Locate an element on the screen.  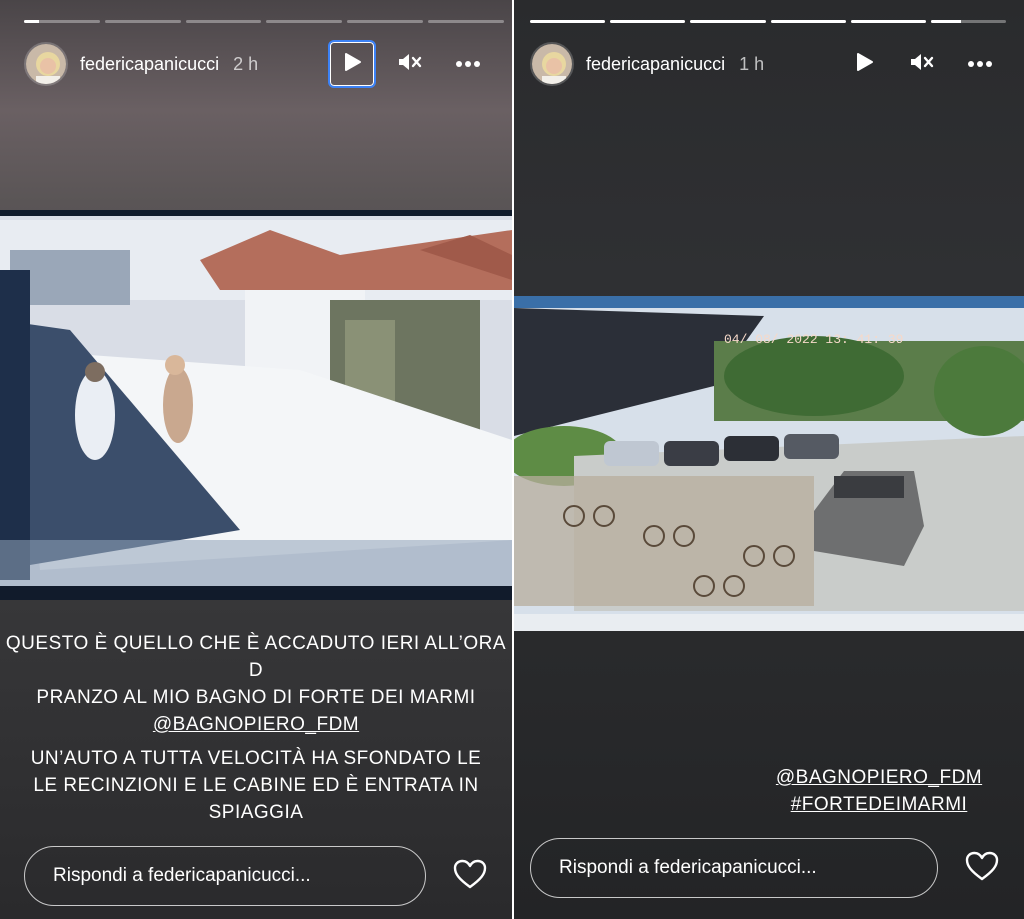
story-tags: @BAGNOPIERO_FDM #FORTEDEIMARMI is located at coordinates (879, 791).